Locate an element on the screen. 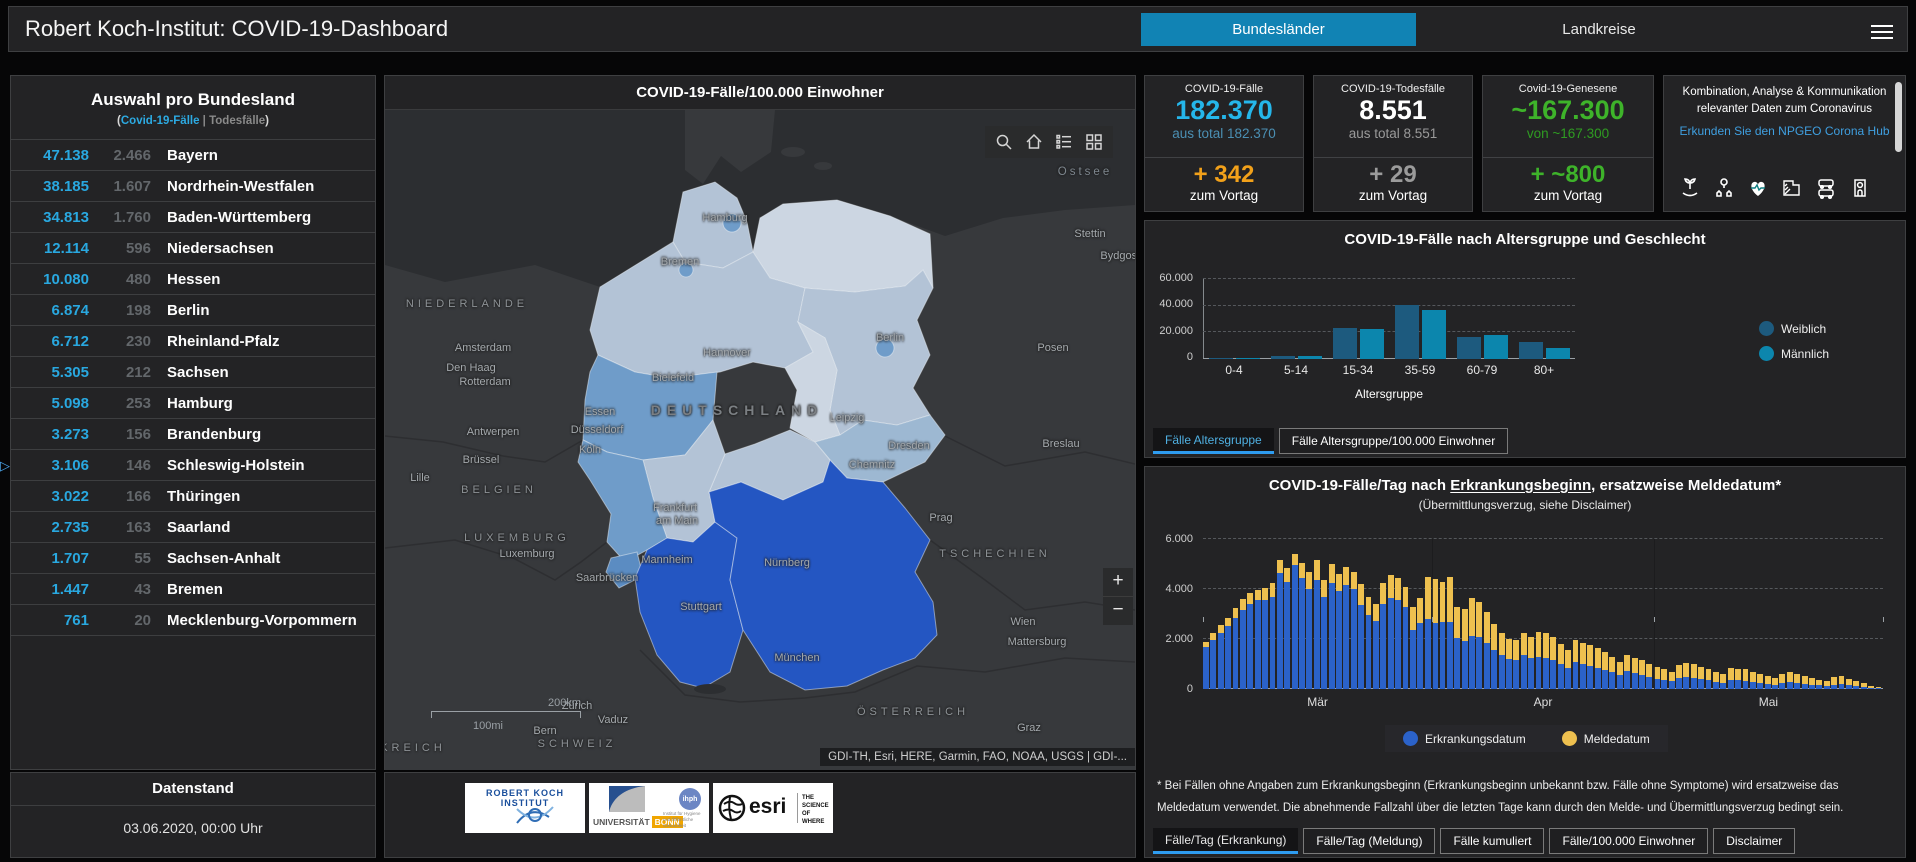 The height and width of the screenshot is (862, 1916). daily-title-underlined: Erkrankungsbeginn is located at coordinates (1520, 485).